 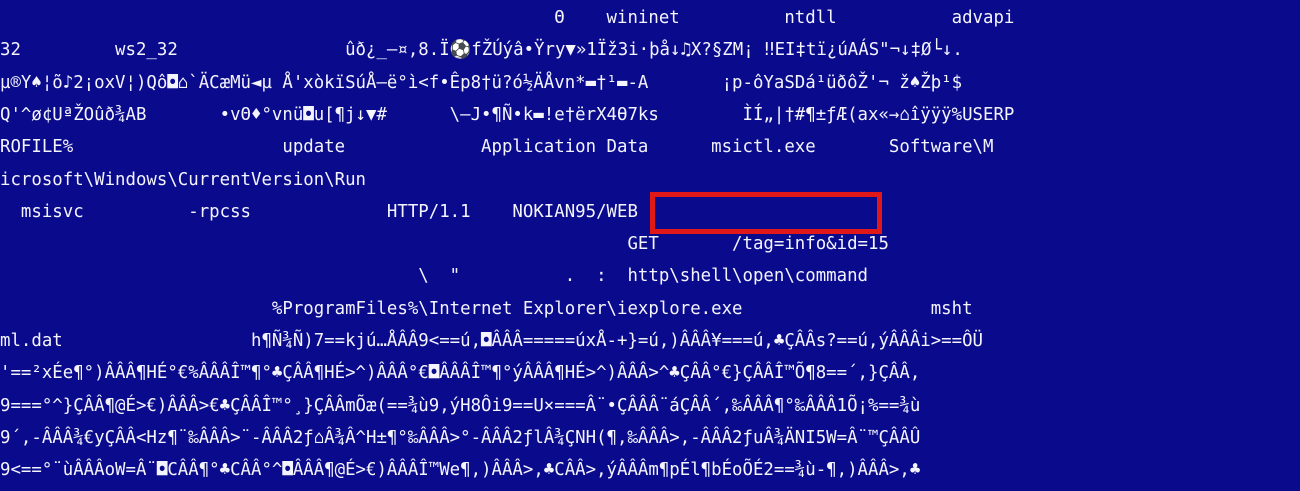 I want to click on highlight-box, so click(x=766, y=213).